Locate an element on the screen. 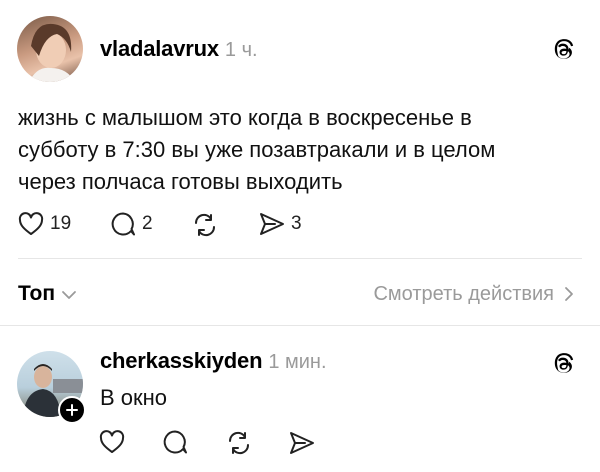 The height and width of the screenshot is (472, 600). follow-plus-button is located at coordinates (72, 410).